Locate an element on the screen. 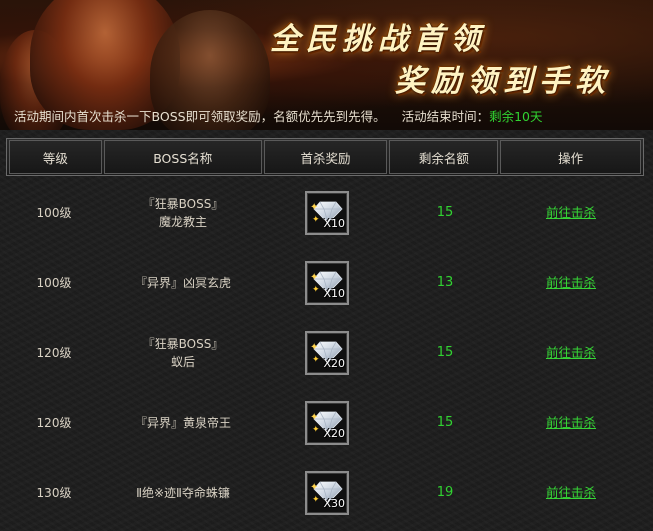 This screenshot has height=531, width=653. header-first-kill-reward: 首杀奖励 is located at coordinates (325, 157).